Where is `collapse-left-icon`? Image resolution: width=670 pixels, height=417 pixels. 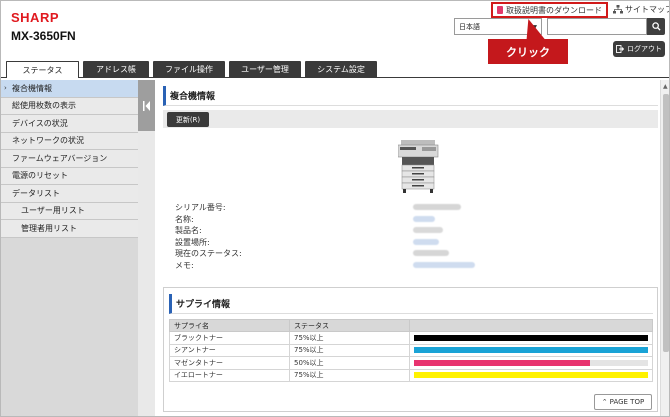
collapse-left-icon is located at coordinates (146, 105).